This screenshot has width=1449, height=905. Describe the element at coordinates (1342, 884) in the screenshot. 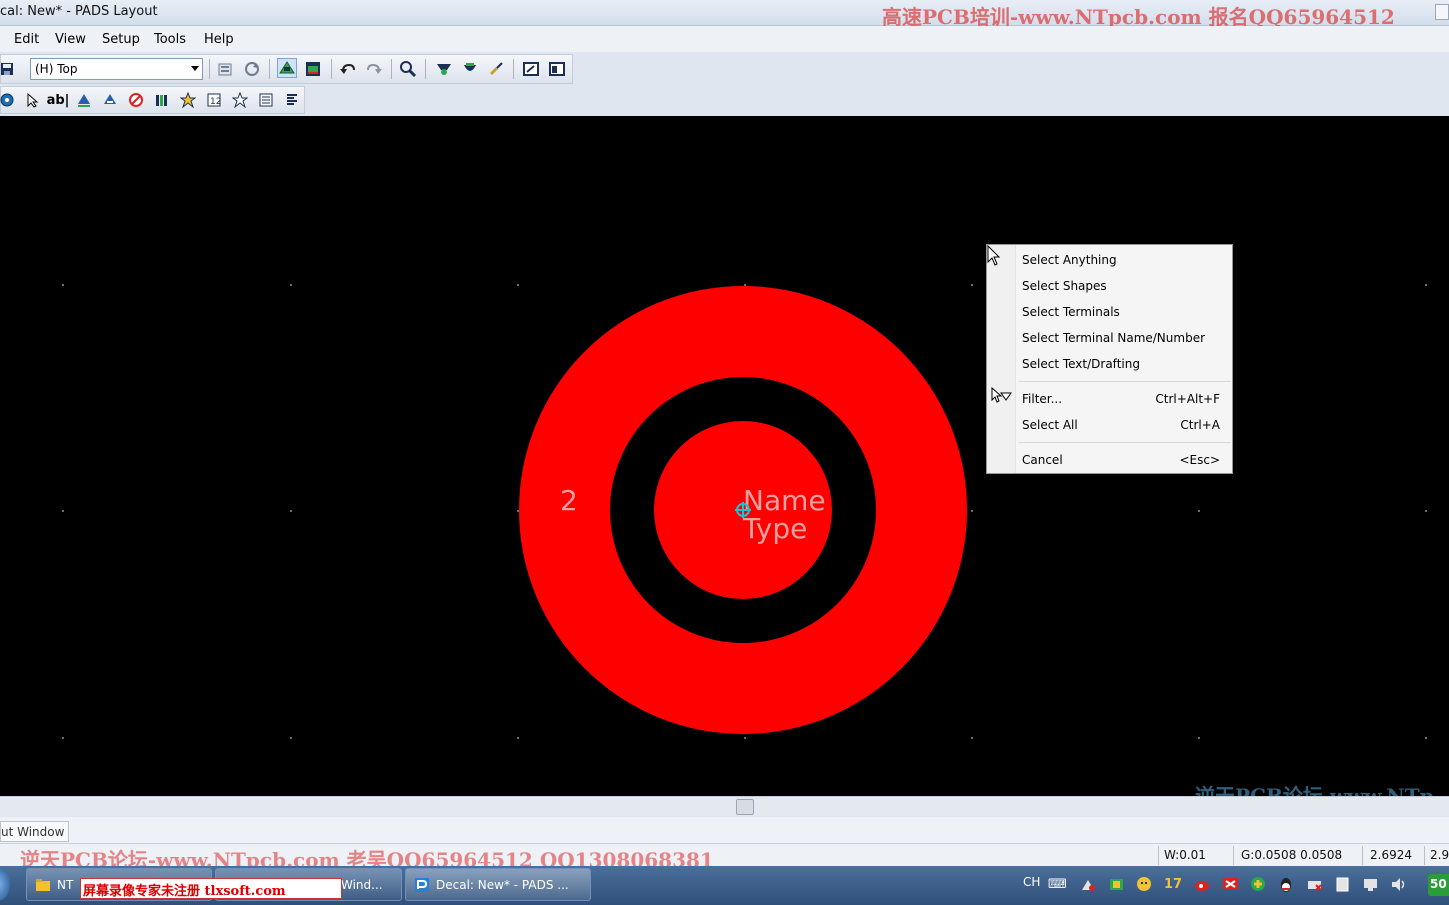

I see `clipboard-icon` at that location.